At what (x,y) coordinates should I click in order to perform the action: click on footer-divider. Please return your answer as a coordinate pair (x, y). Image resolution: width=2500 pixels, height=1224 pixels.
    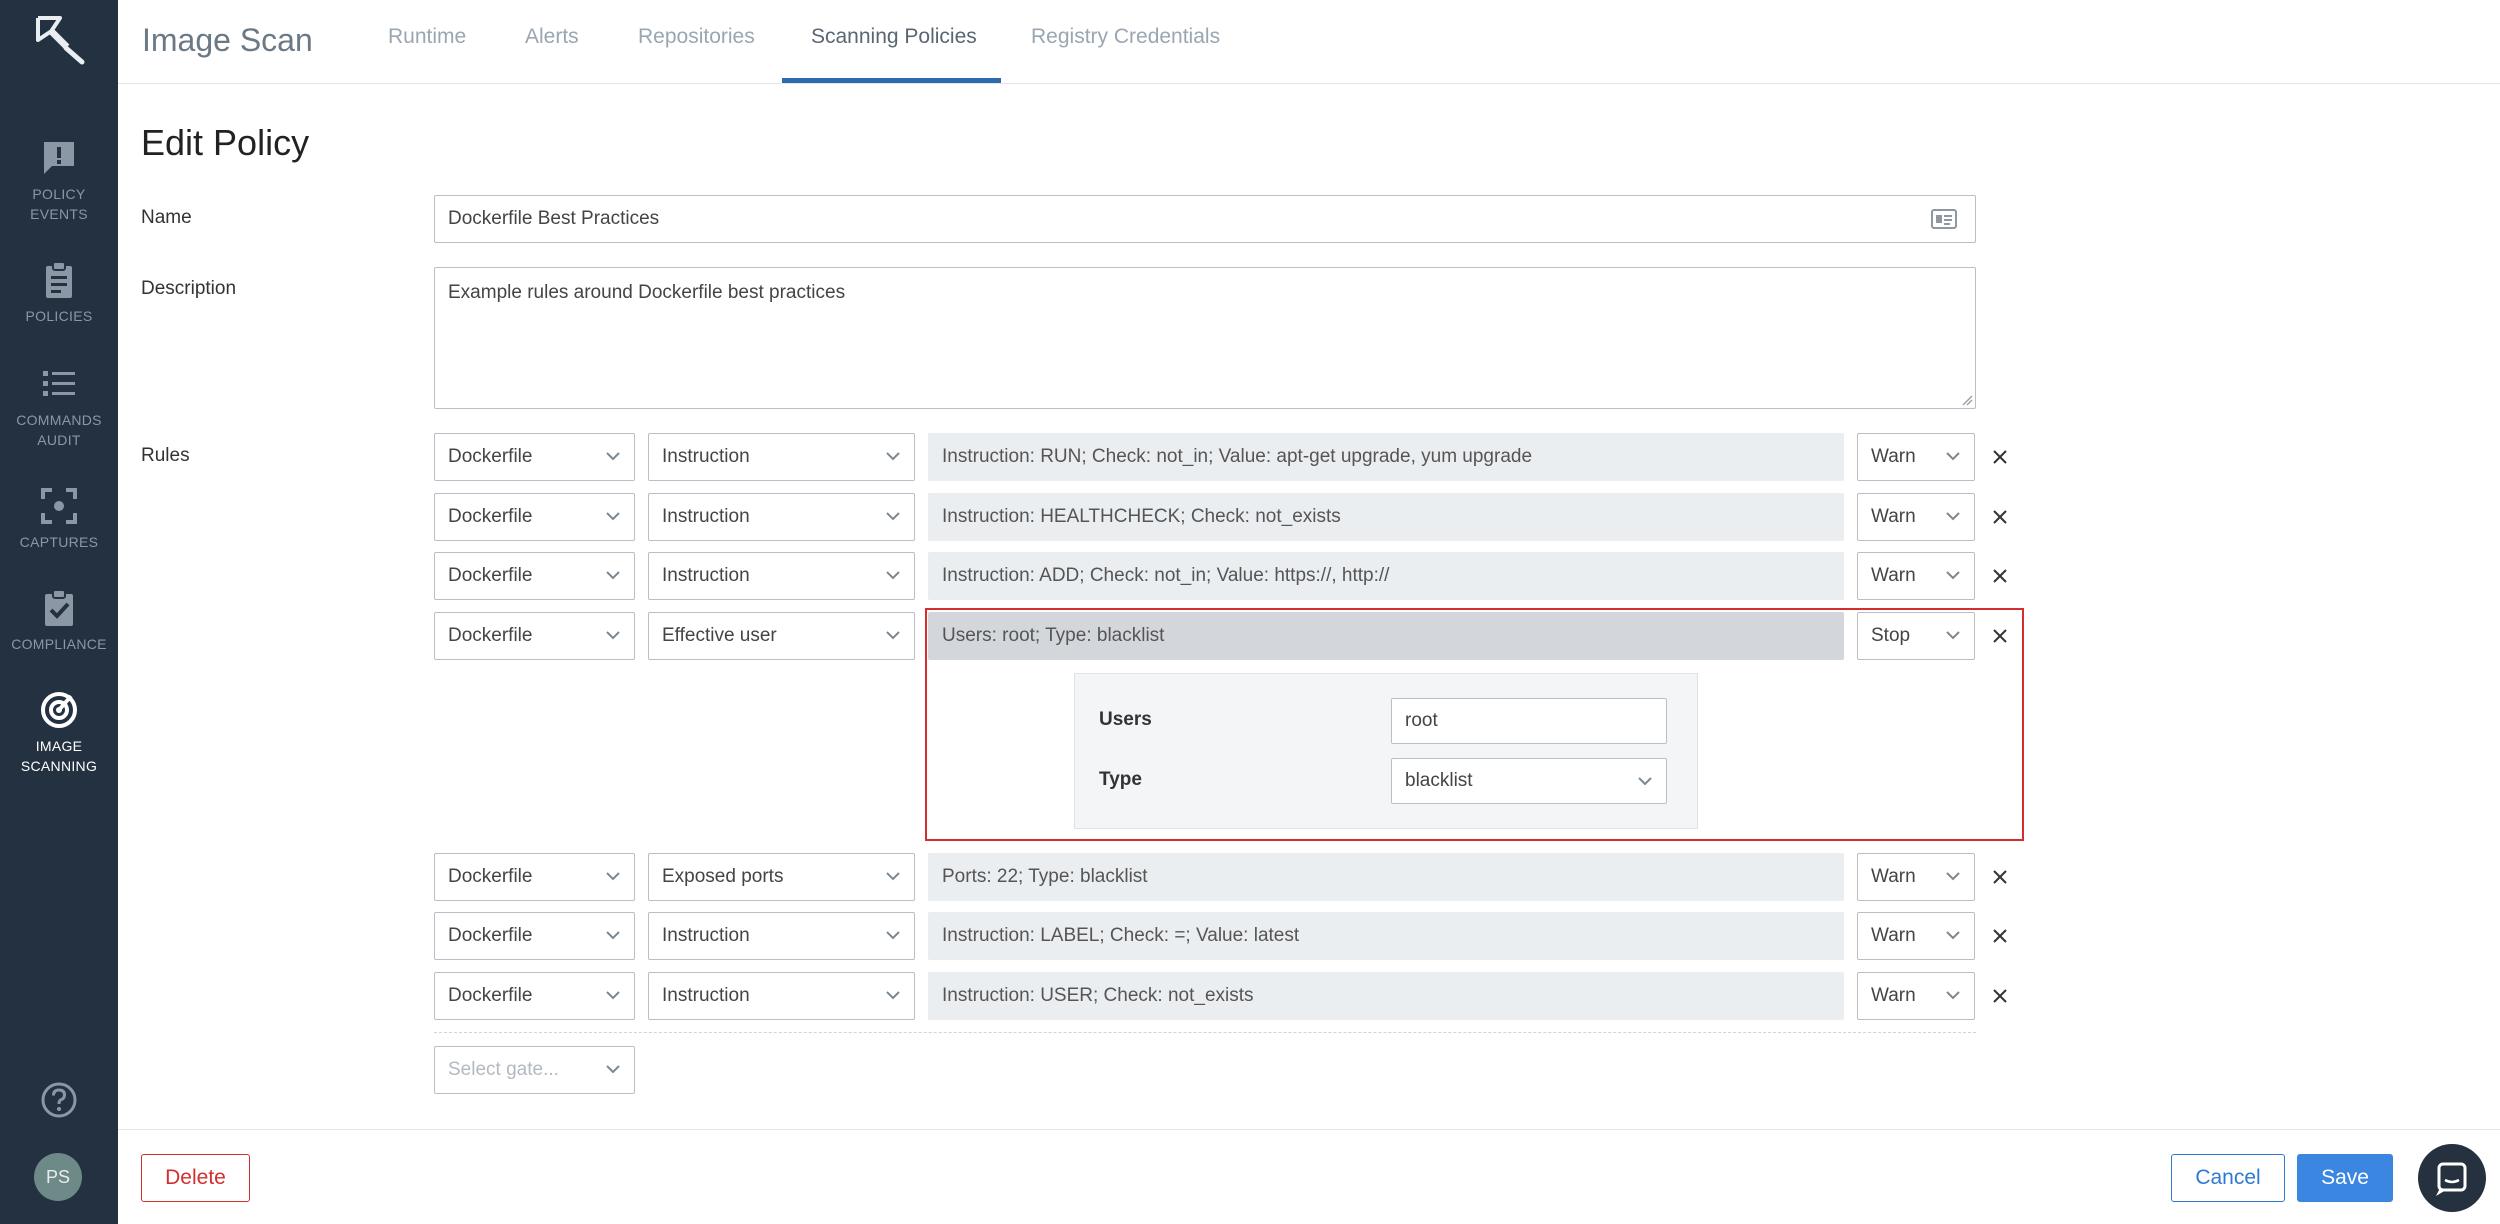
    Looking at the image, I should click on (1309, 1129).